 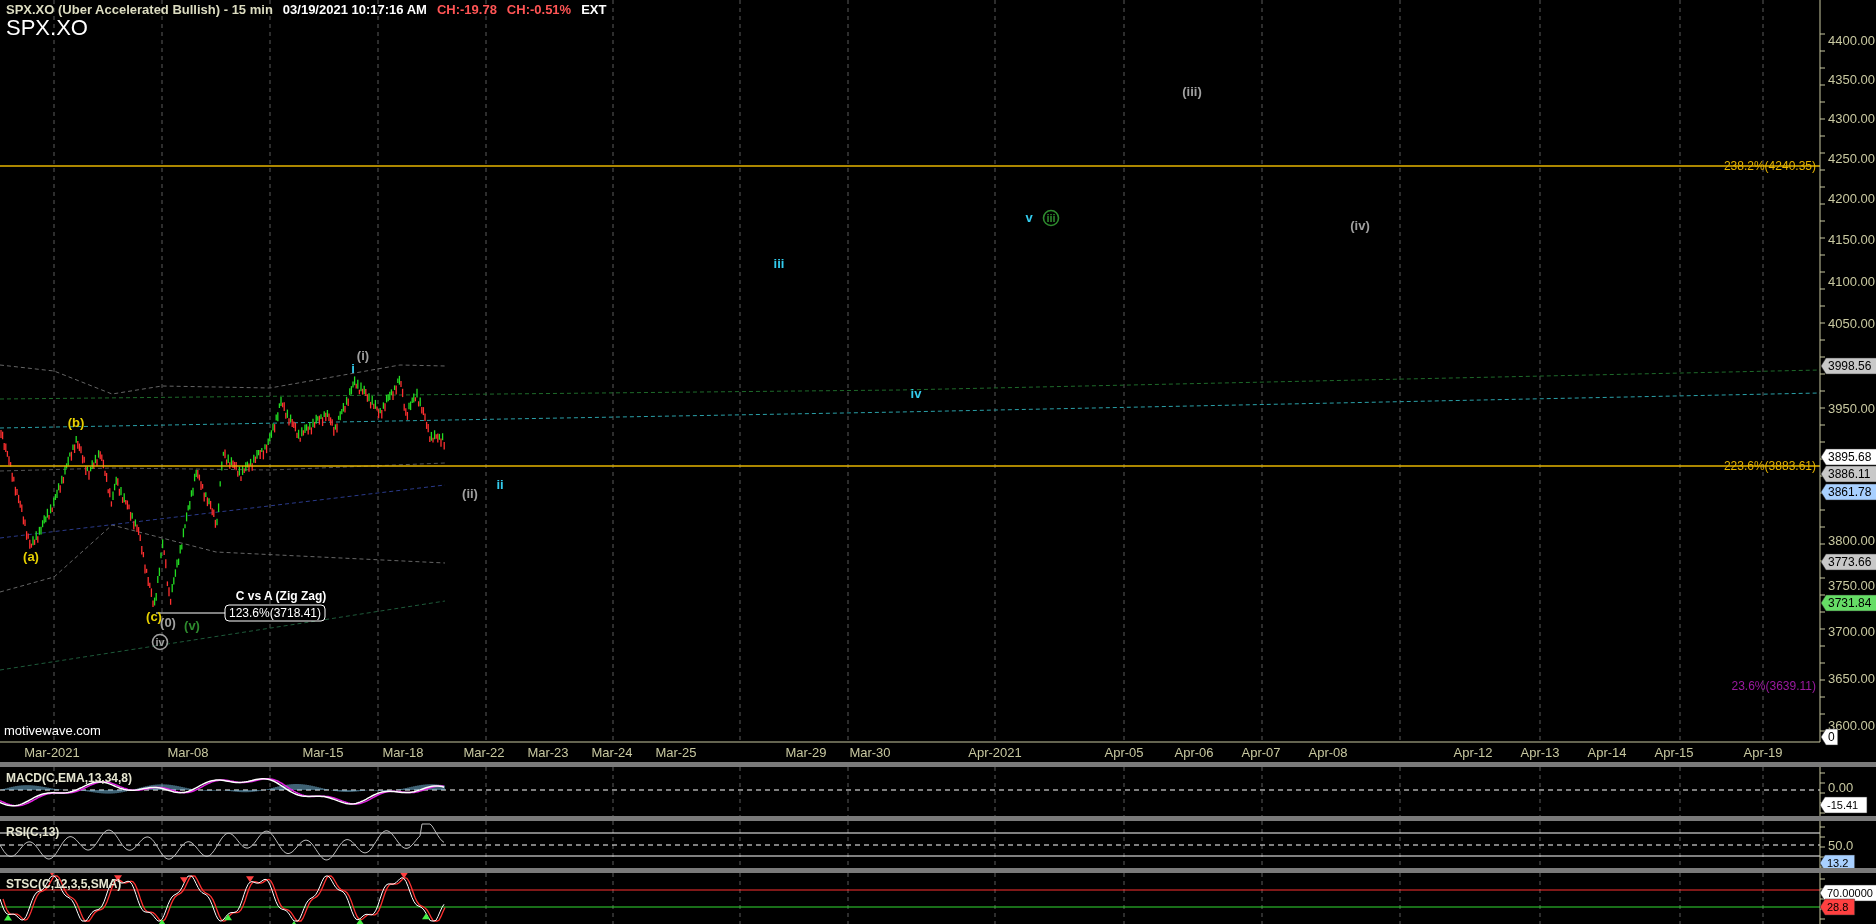 What do you see at coordinates (1847, 893) in the screenshot?
I see `price-tag: 70.00000` at bounding box center [1847, 893].